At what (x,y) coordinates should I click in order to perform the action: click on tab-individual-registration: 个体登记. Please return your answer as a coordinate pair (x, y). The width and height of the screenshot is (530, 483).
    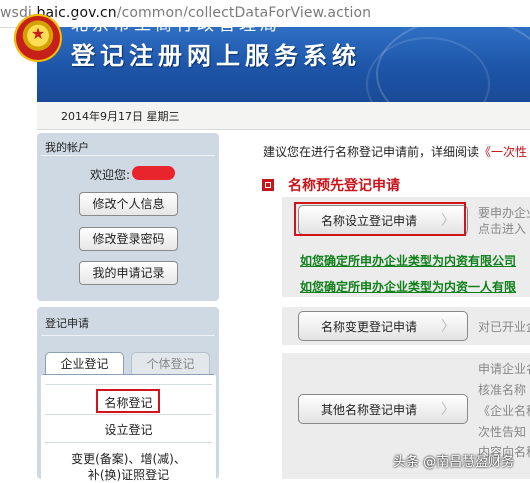
    Looking at the image, I should click on (170, 363).